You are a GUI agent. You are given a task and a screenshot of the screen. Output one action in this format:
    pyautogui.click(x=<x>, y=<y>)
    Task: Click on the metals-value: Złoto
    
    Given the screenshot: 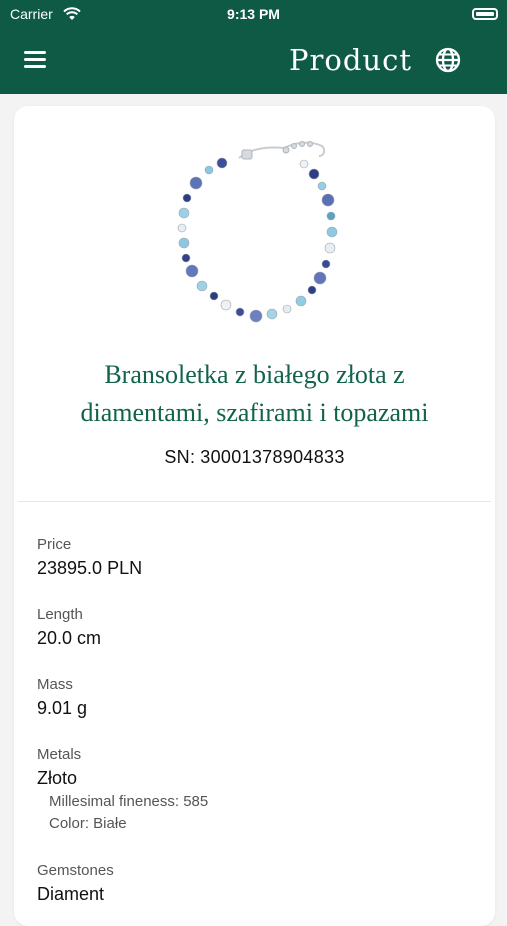 What is the action you would take?
    pyautogui.click(x=57, y=778)
    